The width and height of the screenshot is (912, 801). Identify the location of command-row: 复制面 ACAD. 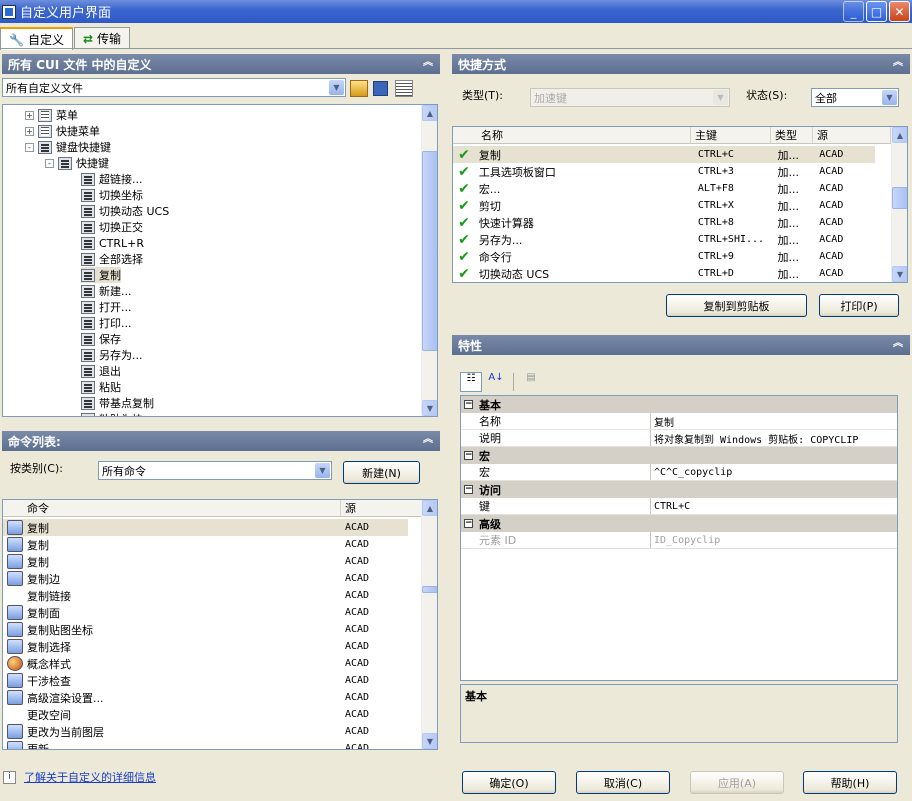
(205, 612).